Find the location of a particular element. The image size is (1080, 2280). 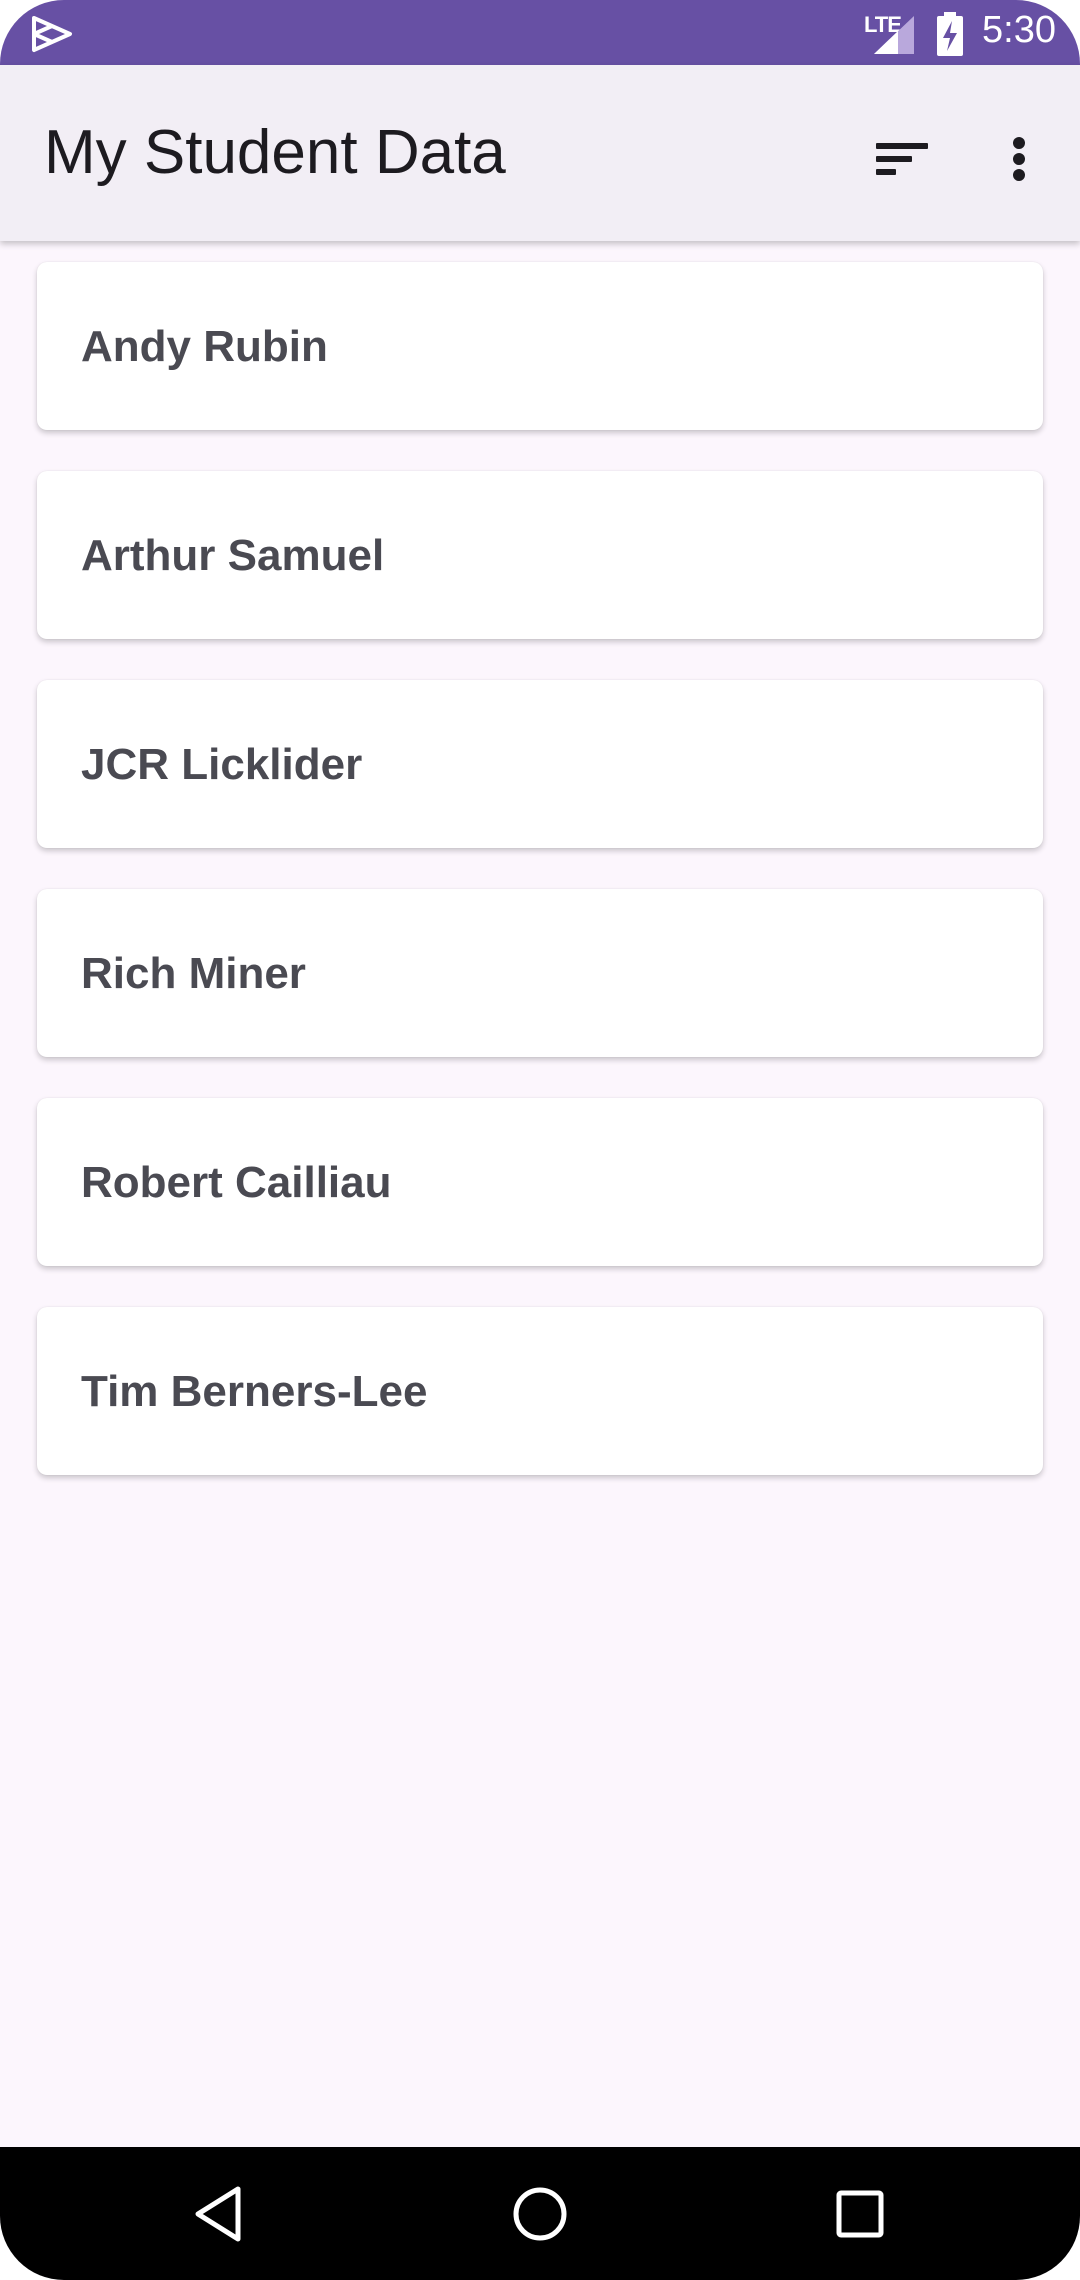

signal-icon is located at coordinates (894, 35).